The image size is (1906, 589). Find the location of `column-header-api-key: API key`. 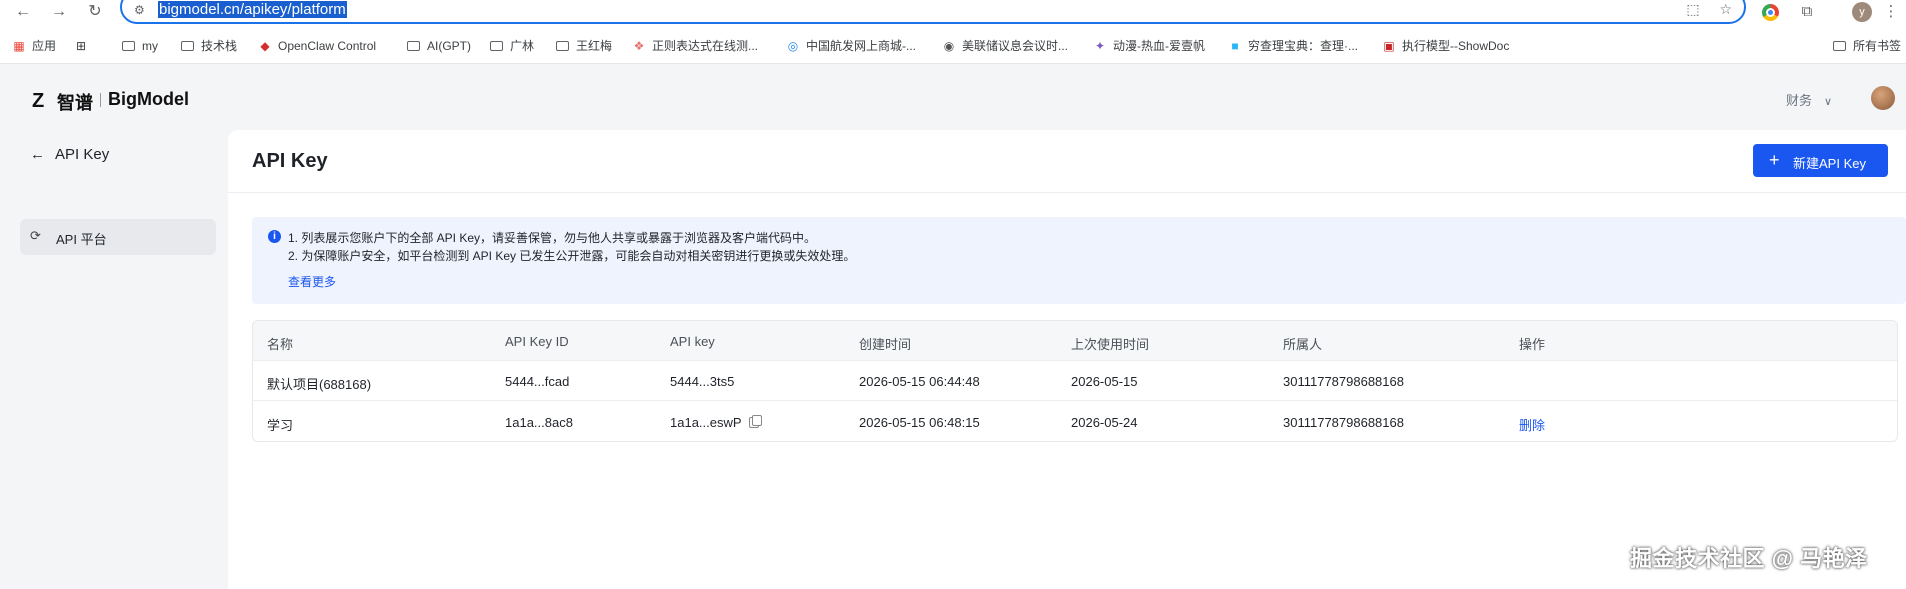

column-header-api-key: API key is located at coordinates (692, 341).